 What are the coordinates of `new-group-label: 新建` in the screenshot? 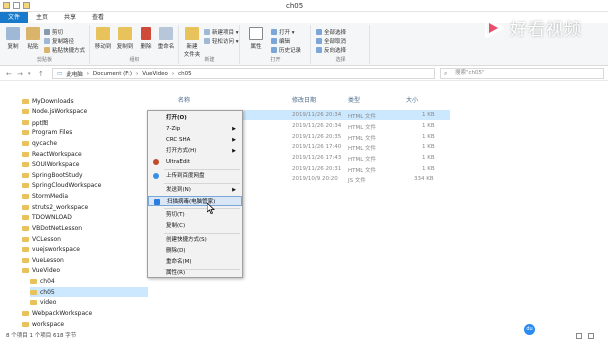 It's located at (209, 60).